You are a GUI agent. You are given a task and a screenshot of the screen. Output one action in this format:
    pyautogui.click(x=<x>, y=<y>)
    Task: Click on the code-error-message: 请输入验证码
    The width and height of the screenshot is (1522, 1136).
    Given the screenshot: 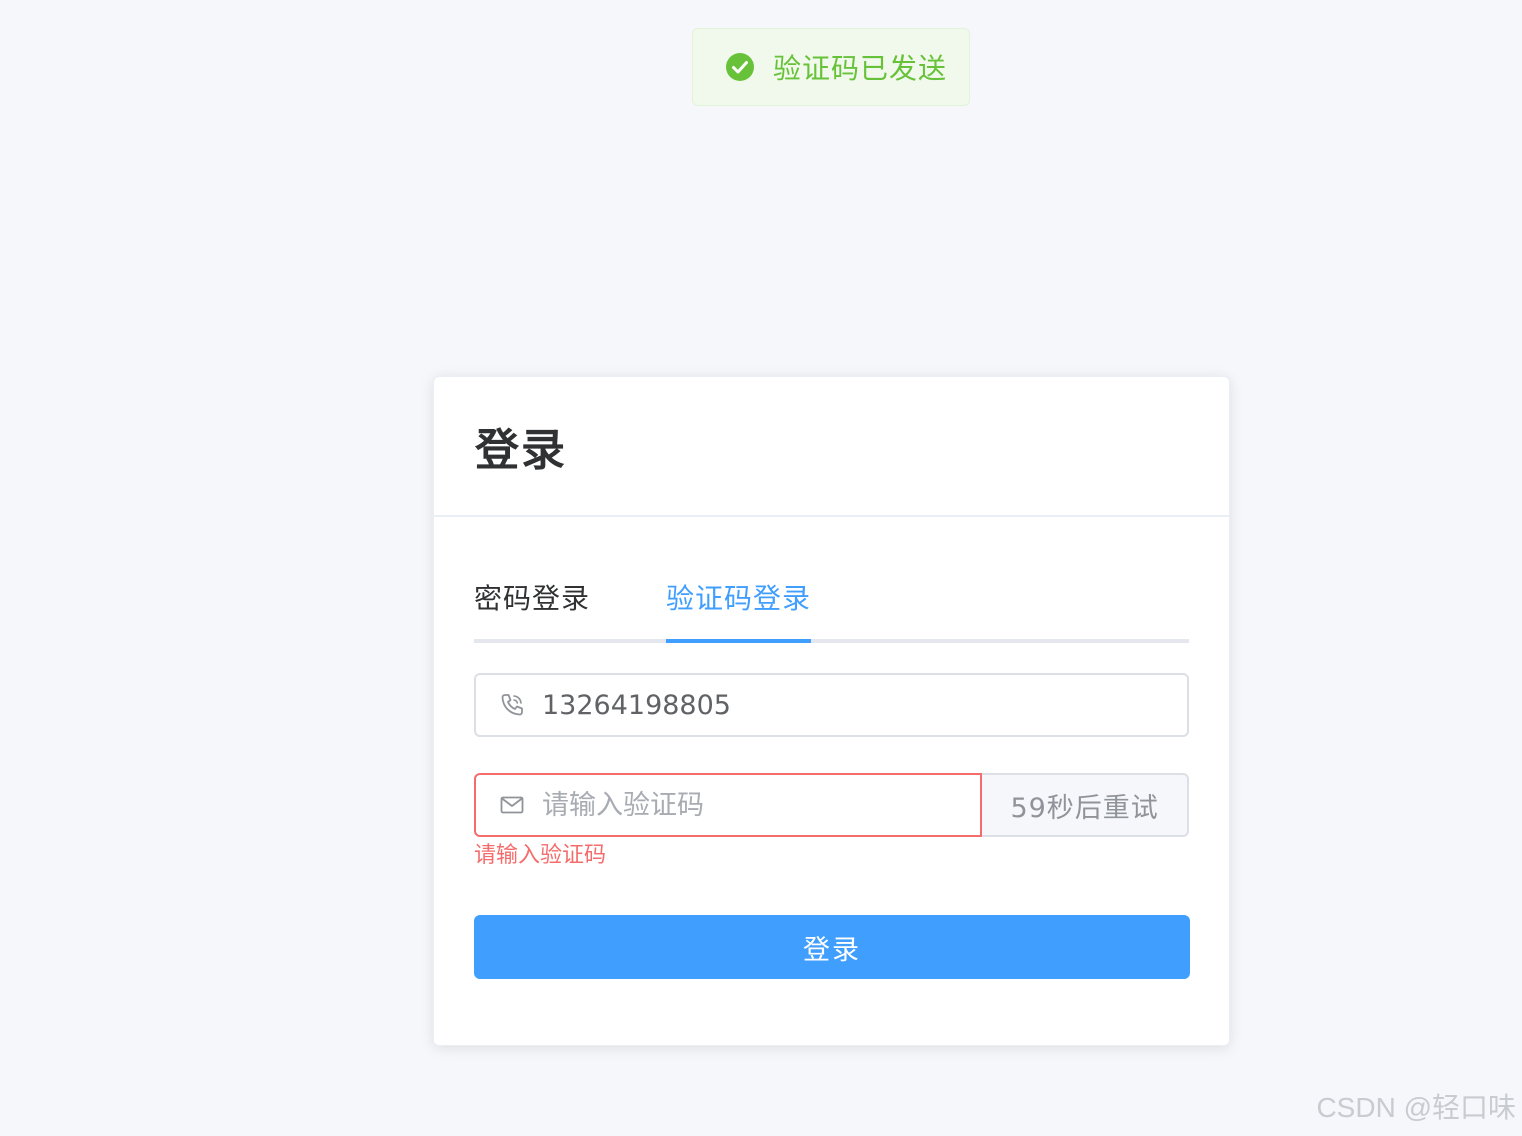 What is the action you would take?
    pyautogui.click(x=540, y=855)
    